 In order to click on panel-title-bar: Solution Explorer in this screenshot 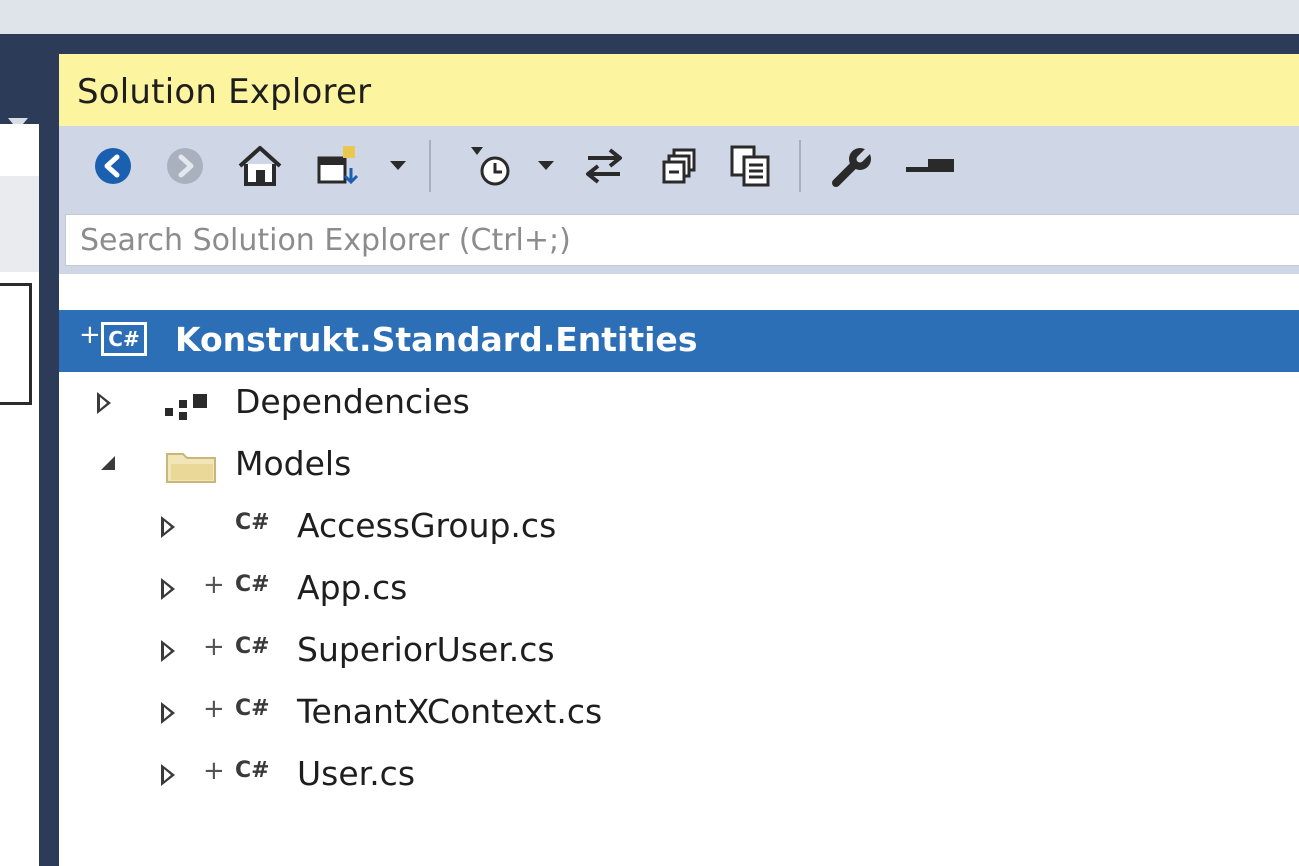, I will do `click(679, 90)`.